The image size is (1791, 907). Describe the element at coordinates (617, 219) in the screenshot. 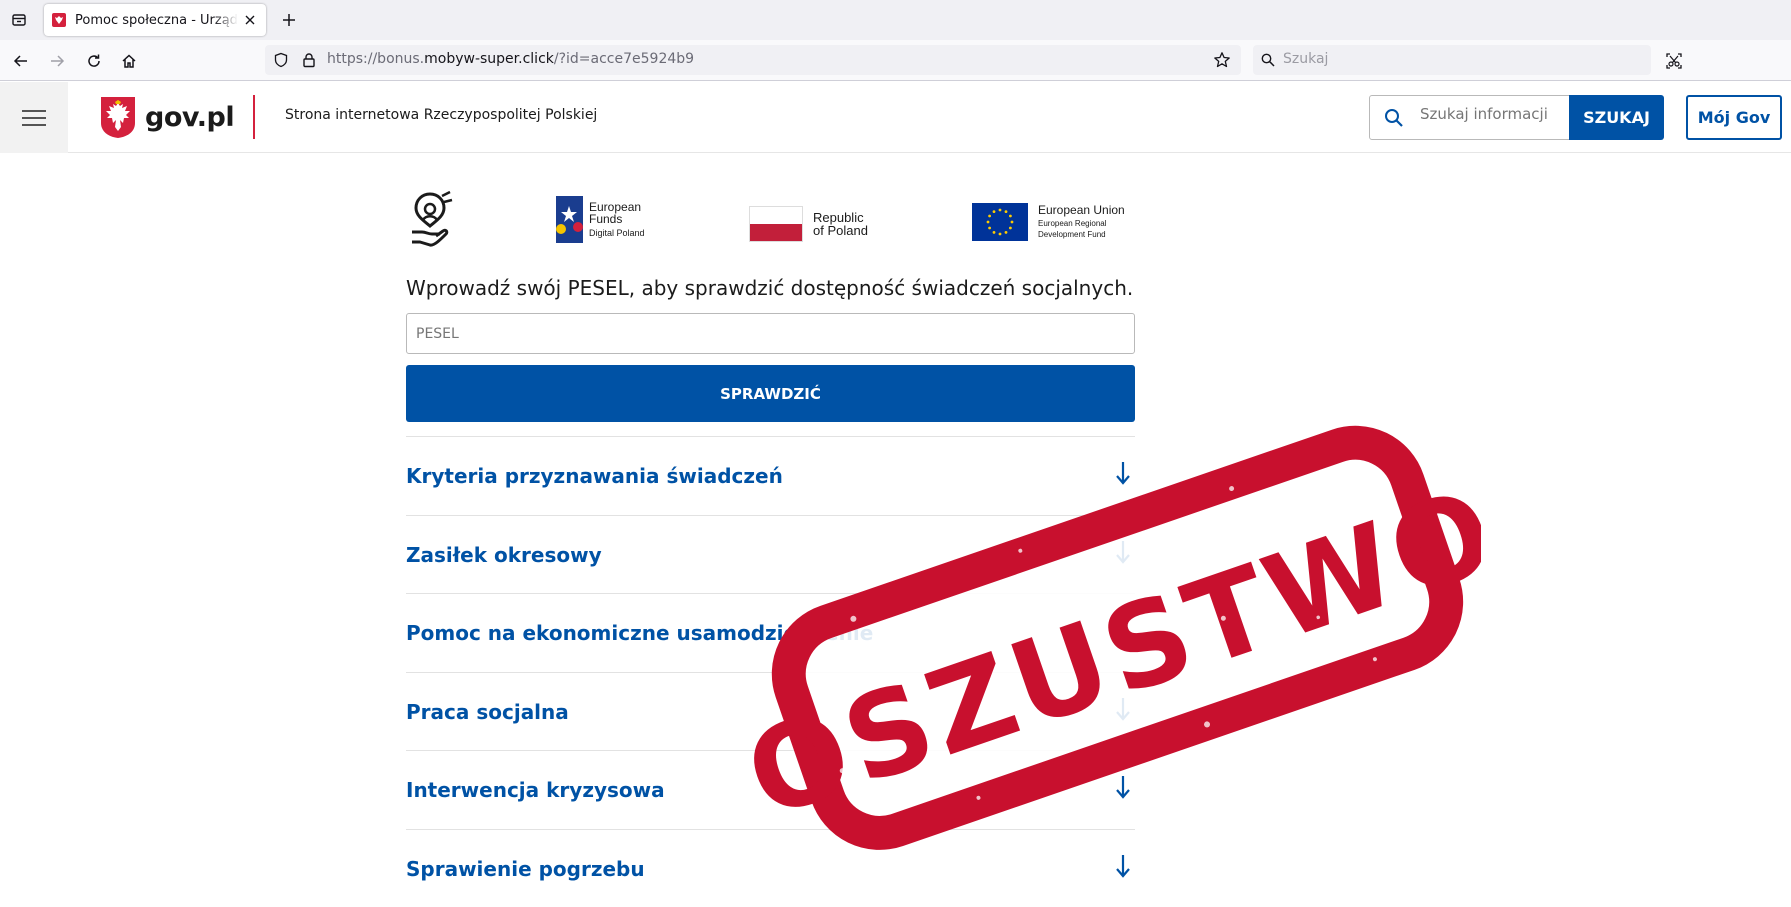

I see `eu-funds-label-2: Funds` at that location.